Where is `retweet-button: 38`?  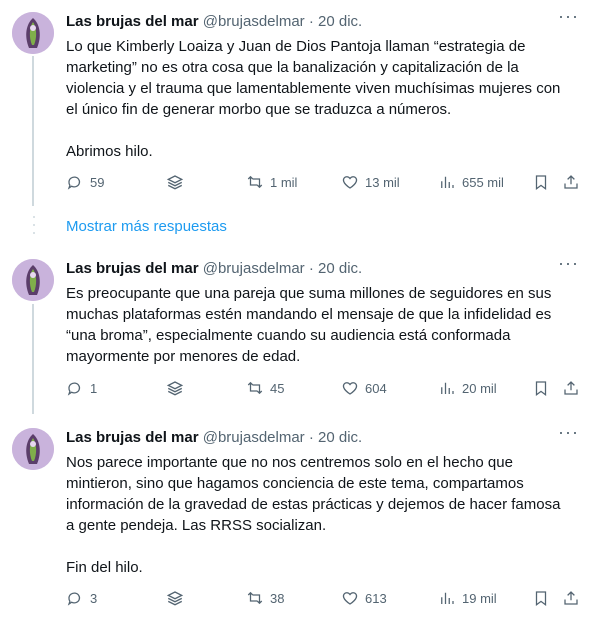 retweet-button: 38 is located at coordinates (265, 598).